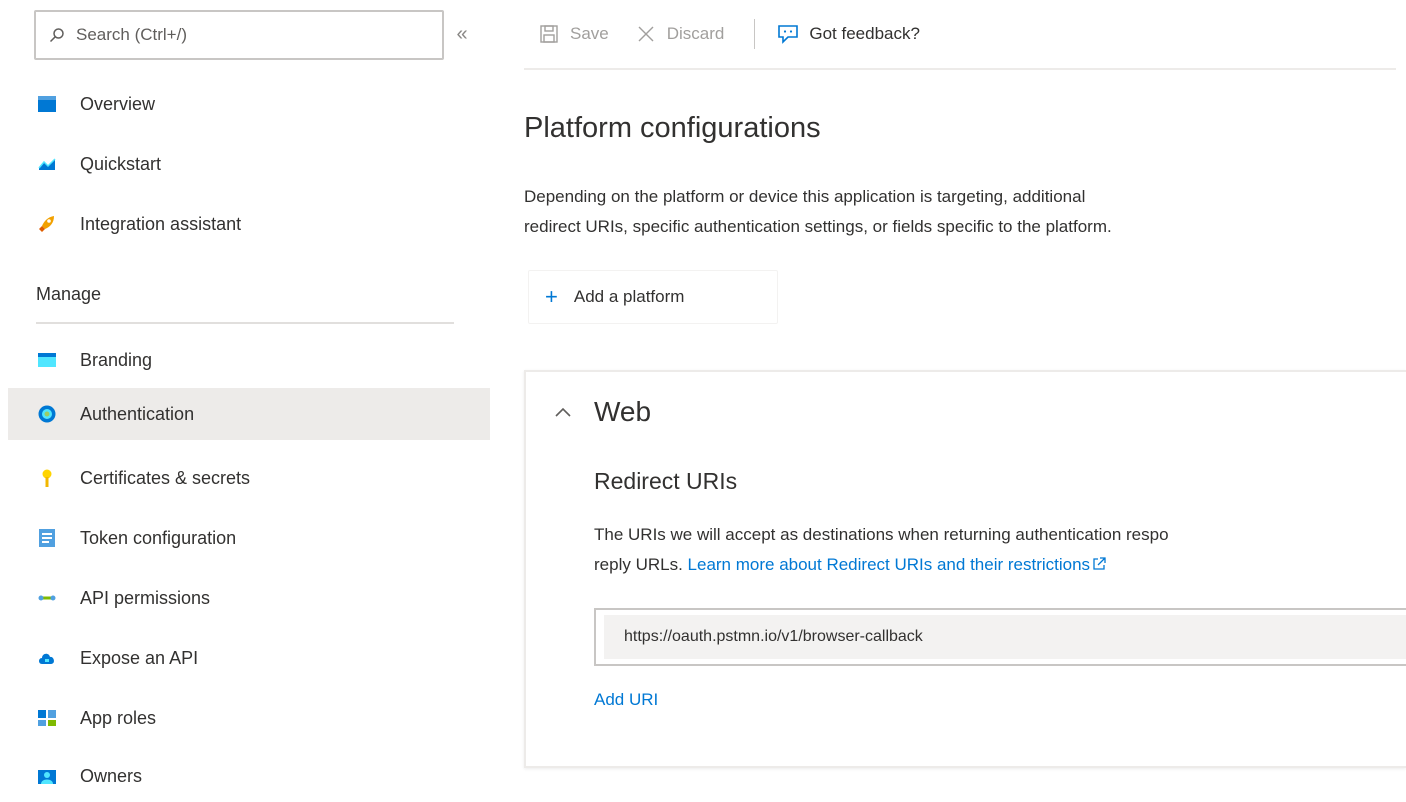 This screenshot has height=802, width=1406. What do you see at coordinates (249, 598) in the screenshot?
I see `sidebar-item-api-permissions: API permissions` at bounding box center [249, 598].